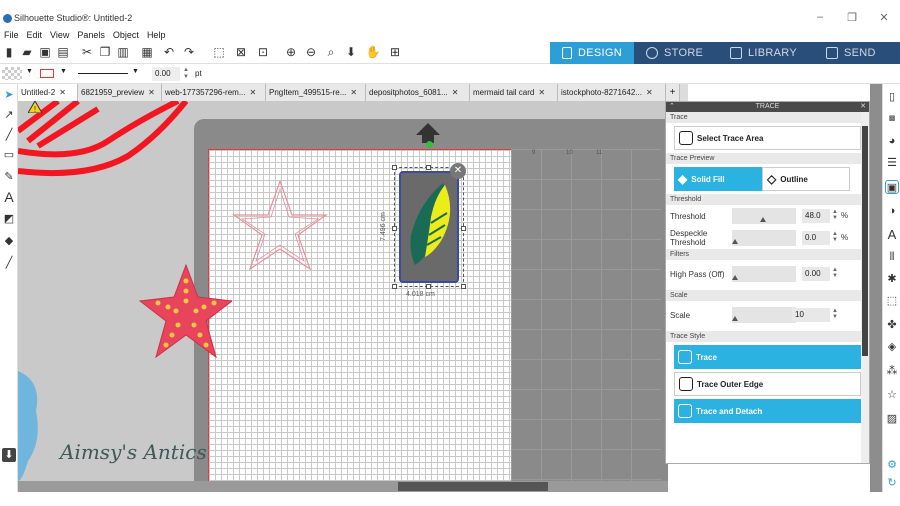  I want to click on fill-tool-icon: ◩, so click(9, 219).